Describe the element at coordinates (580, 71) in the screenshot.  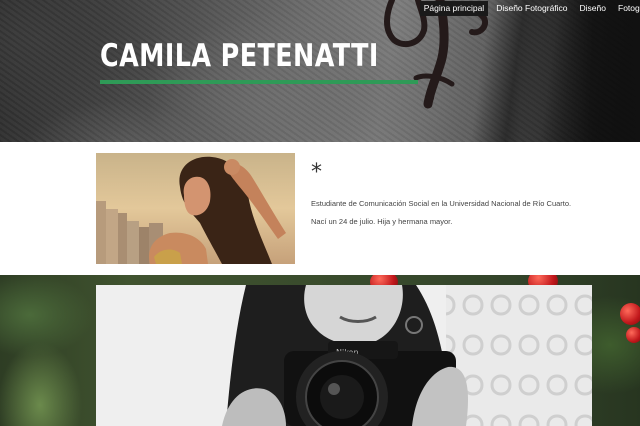
I see `hero-dark-edge` at that location.